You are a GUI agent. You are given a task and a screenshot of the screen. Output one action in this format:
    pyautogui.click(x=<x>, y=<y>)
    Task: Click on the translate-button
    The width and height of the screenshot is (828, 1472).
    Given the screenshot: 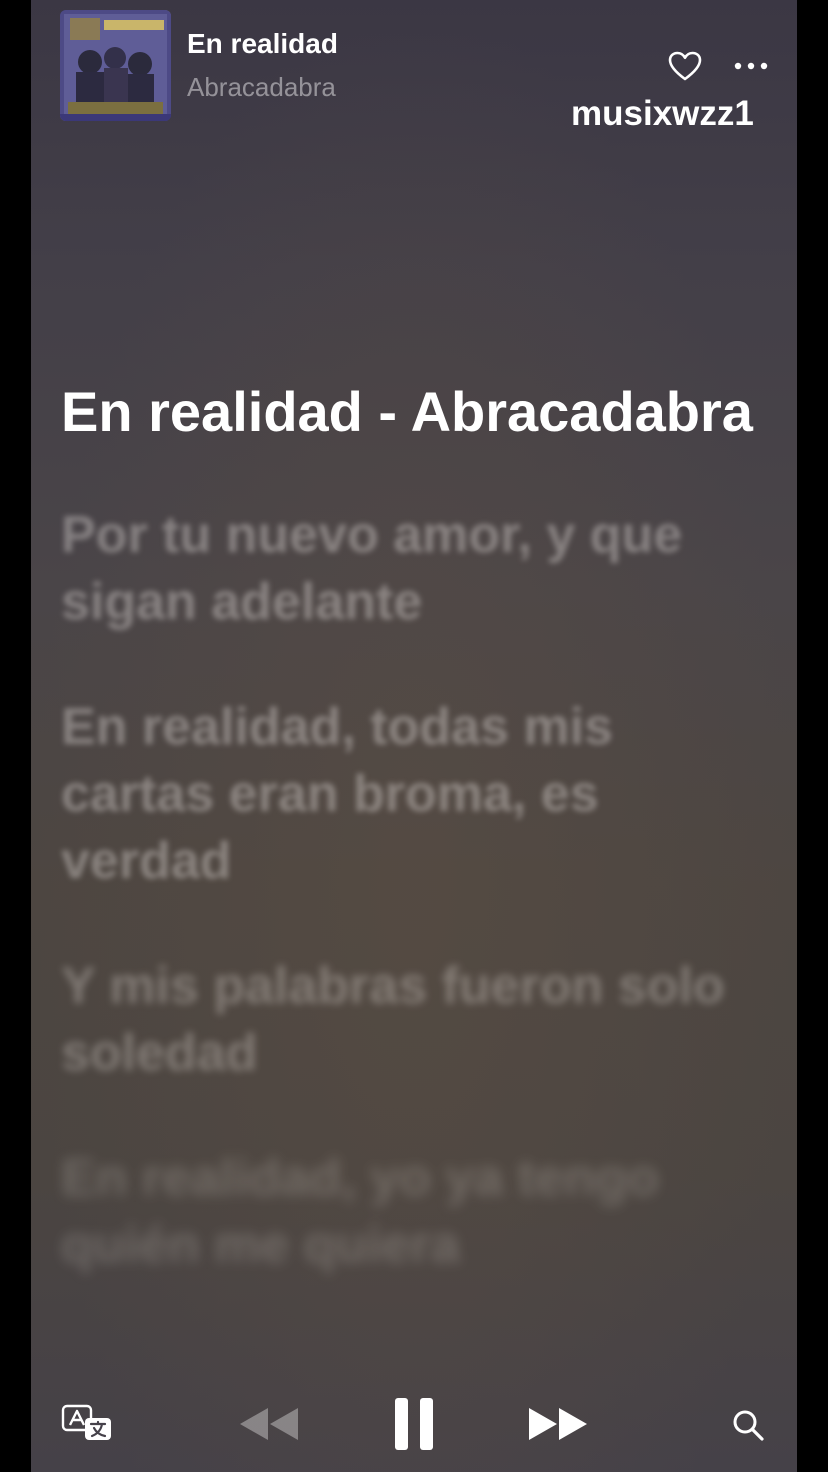 What is the action you would take?
    pyautogui.click(x=88, y=1424)
    